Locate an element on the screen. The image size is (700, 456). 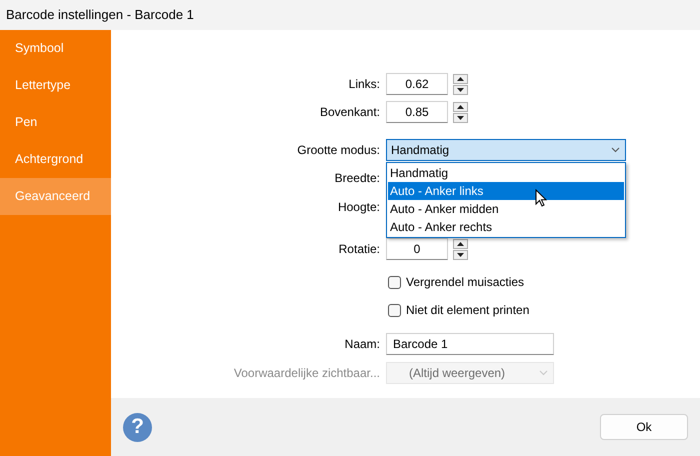
field-label: Hoogte: is located at coordinates (358, 207).